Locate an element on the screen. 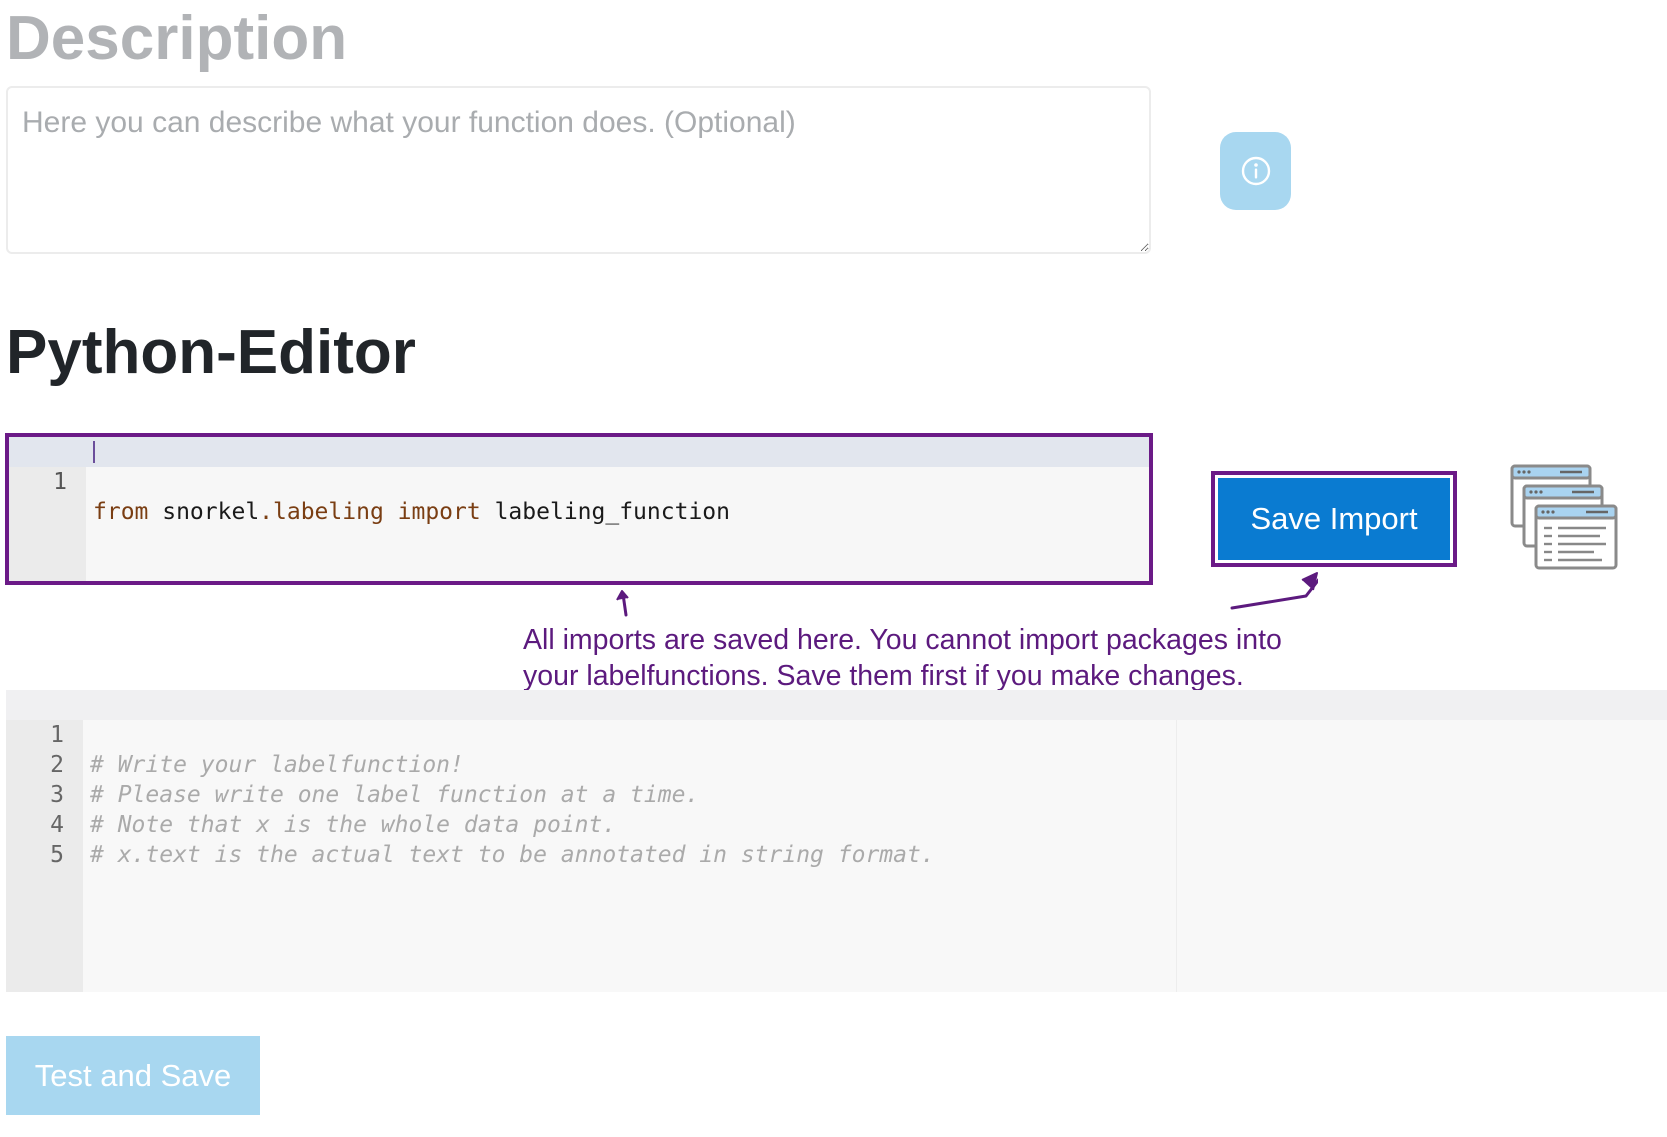 This screenshot has width=1667, height=1137. keyword-token: from is located at coordinates (121, 512).